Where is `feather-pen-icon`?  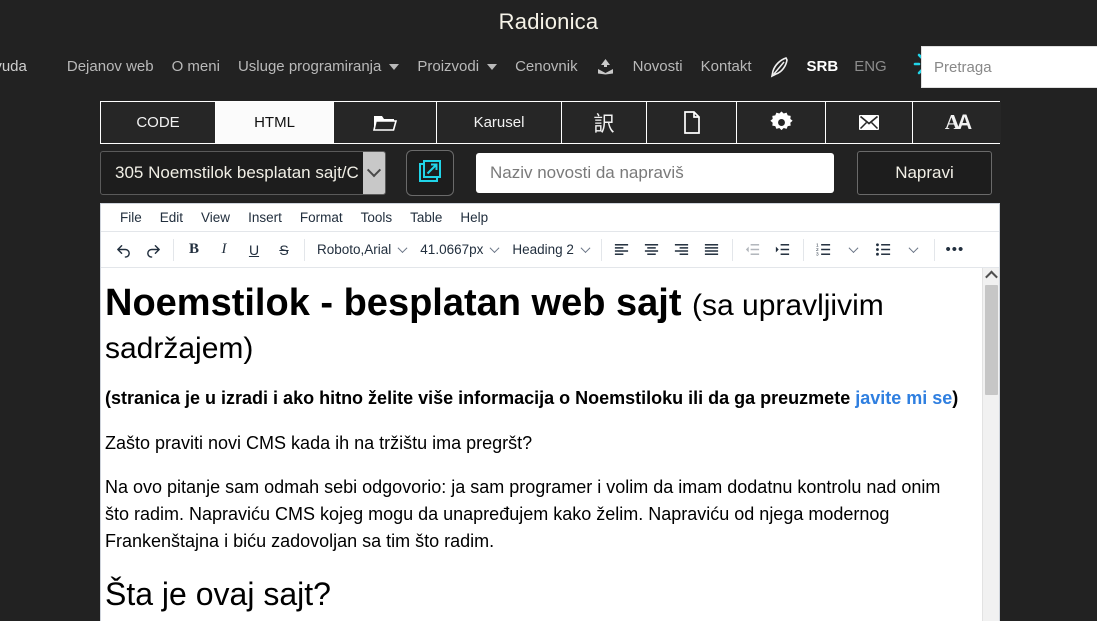
feather-pen-icon is located at coordinates (780, 67).